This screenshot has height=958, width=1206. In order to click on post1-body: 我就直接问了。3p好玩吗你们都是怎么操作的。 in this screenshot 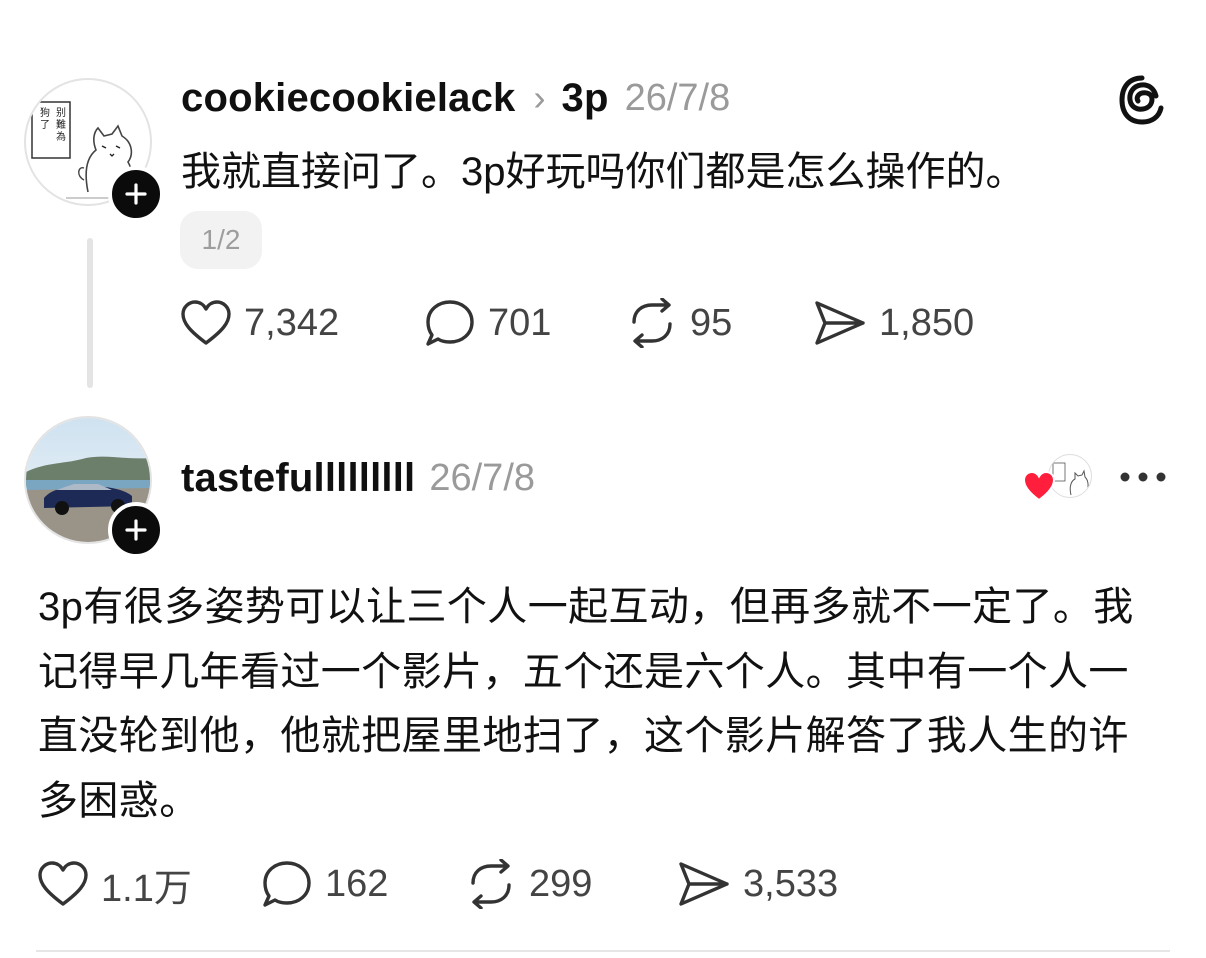, I will do `click(603, 172)`.